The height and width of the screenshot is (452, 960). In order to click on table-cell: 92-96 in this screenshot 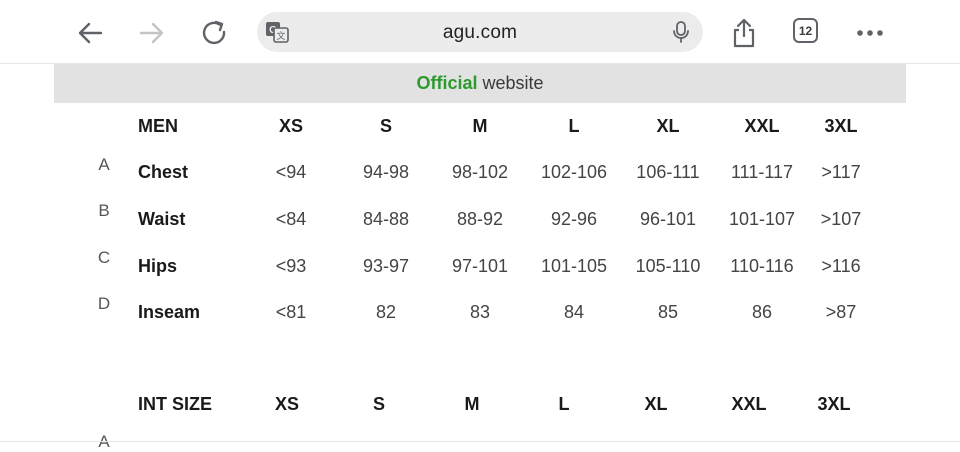, I will do `click(574, 219)`.